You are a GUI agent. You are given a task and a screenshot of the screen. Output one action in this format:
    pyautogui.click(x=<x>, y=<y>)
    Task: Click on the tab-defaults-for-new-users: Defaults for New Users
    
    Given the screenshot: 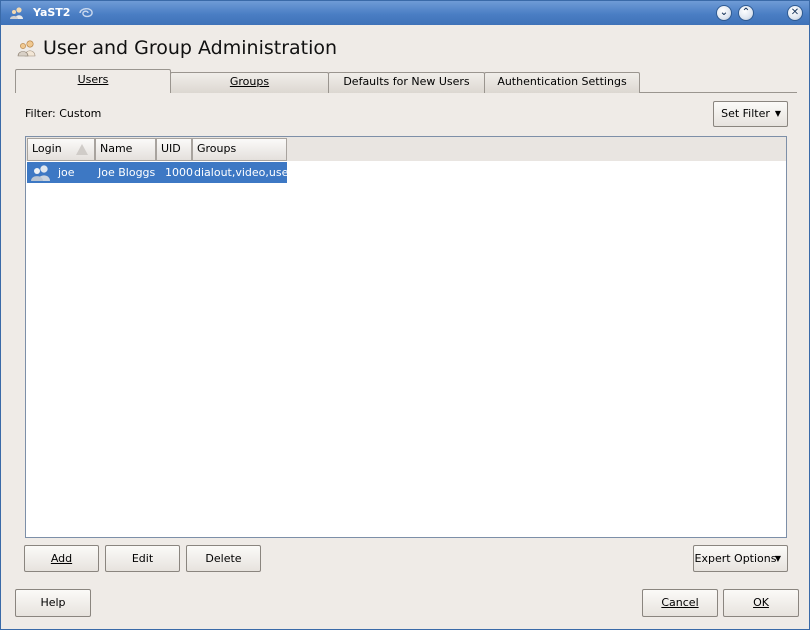 What is the action you would take?
    pyautogui.click(x=406, y=82)
    